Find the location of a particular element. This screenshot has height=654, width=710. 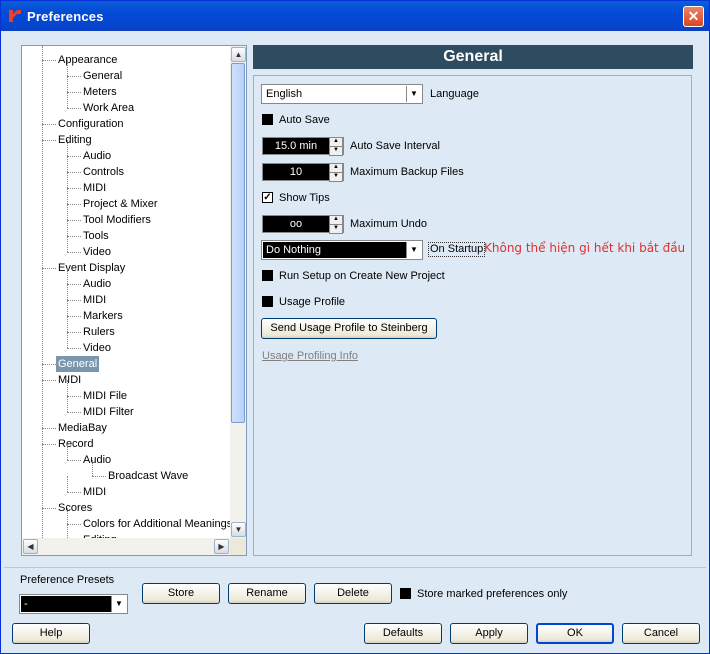

app-logo-icon is located at coordinates (15, 16).